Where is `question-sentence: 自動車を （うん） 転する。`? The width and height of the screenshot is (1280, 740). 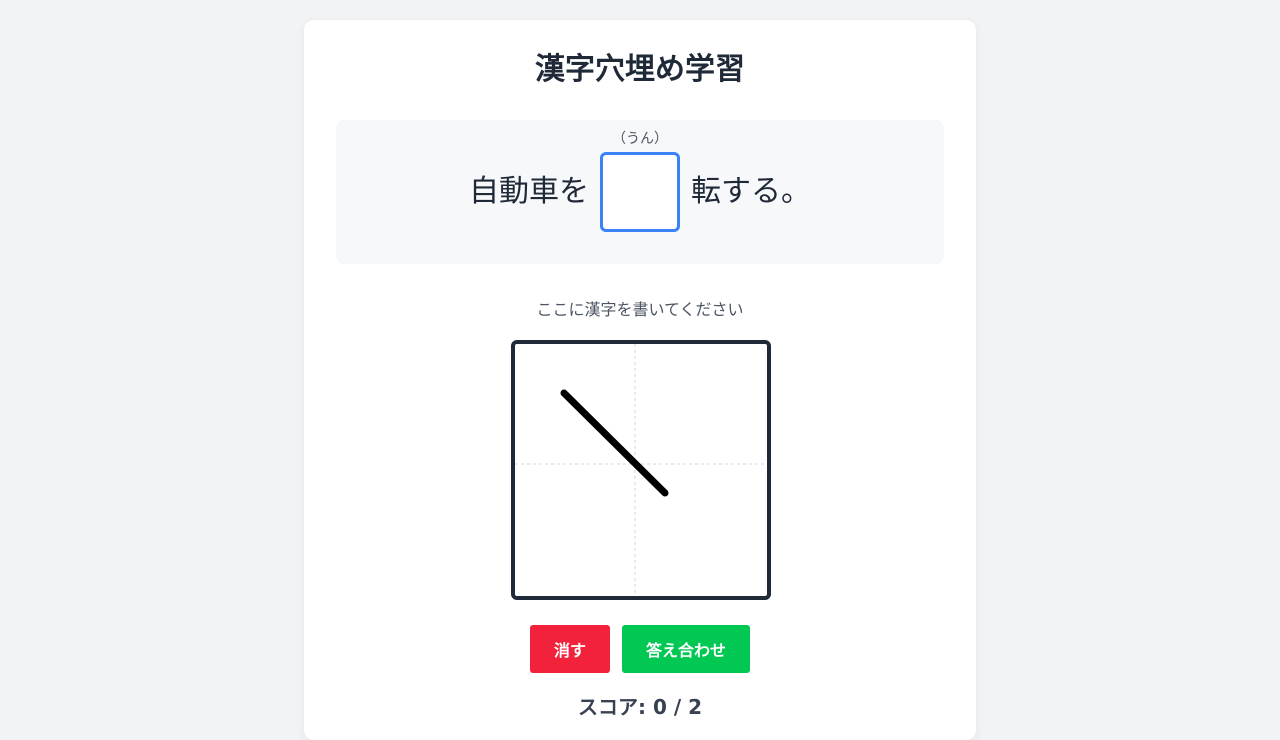 question-sentence: 自動車を （うん） 転する。 is located at coordinates (640, 192).